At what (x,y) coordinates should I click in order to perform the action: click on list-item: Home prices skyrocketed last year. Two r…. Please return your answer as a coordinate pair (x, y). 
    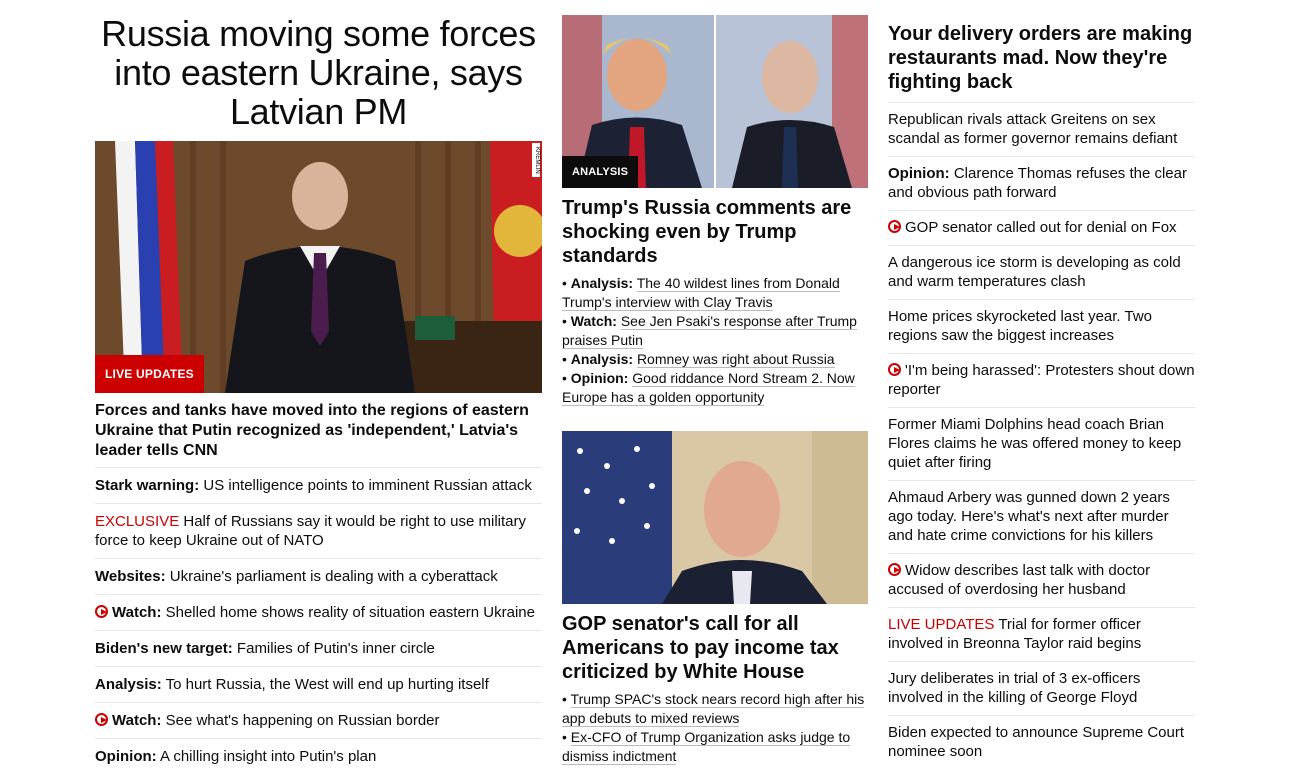
    Looking at the image, I should click on (1041, 326).